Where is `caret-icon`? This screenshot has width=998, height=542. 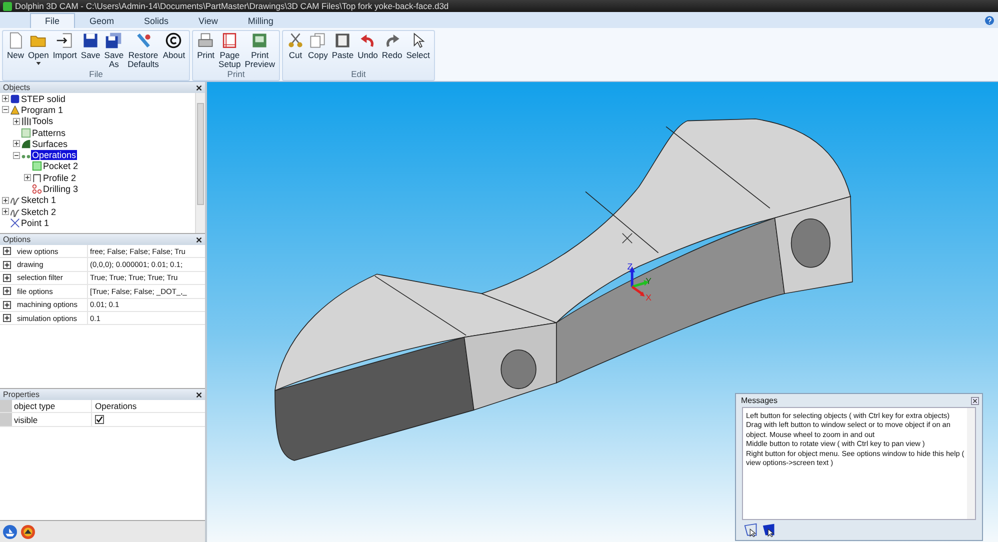
caret-icon is located at coordinates (38, 63).